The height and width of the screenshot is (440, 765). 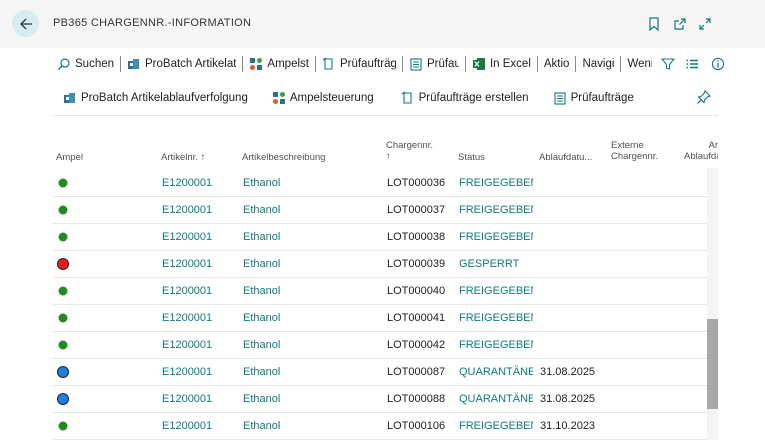 I want to click on chargennr-cell: LOT000038, so click(x=416, y=237).